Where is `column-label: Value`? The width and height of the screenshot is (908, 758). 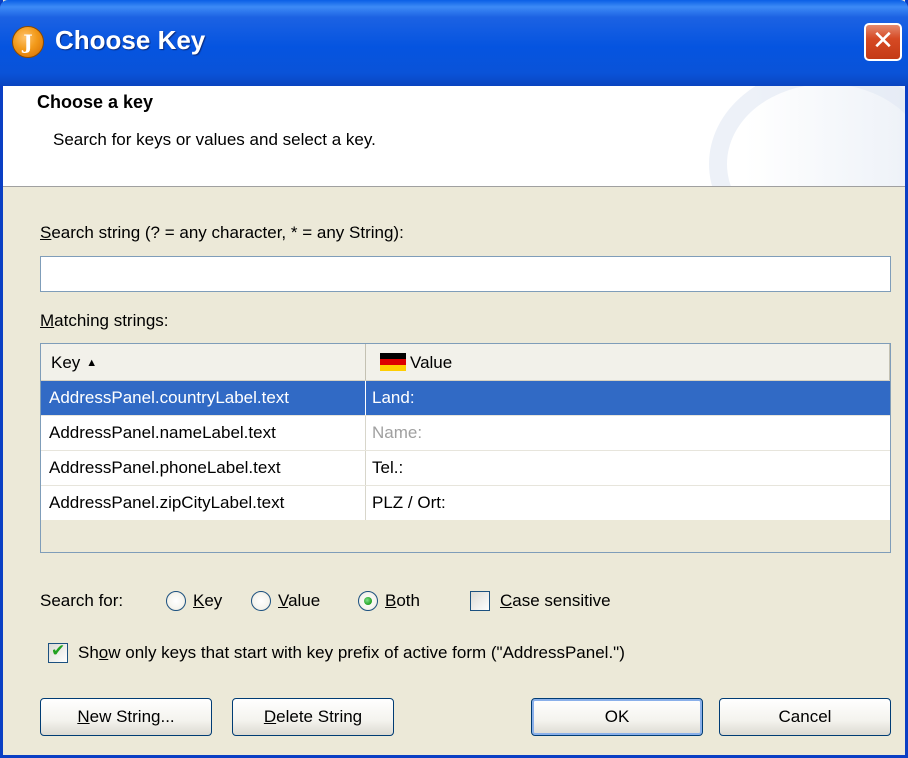 column-label: Value is located at coordinates (431, 362).